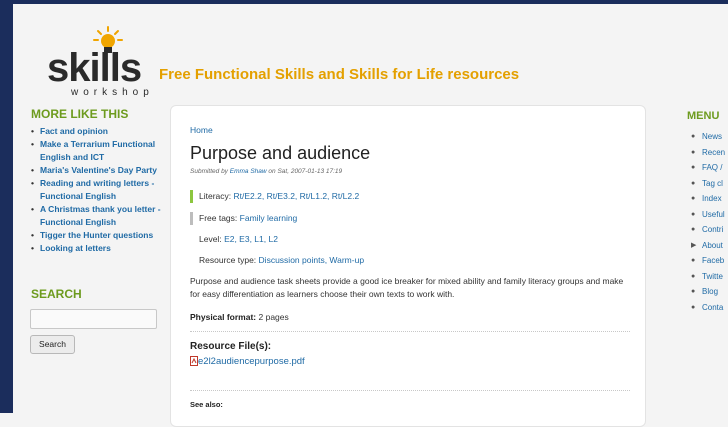 The image size is (728, 427). I want to click on literacy-links: Rt/E2.2, Rt/E3.2, Rt/L1.2, Rt/L2.2, so click(297, 196).